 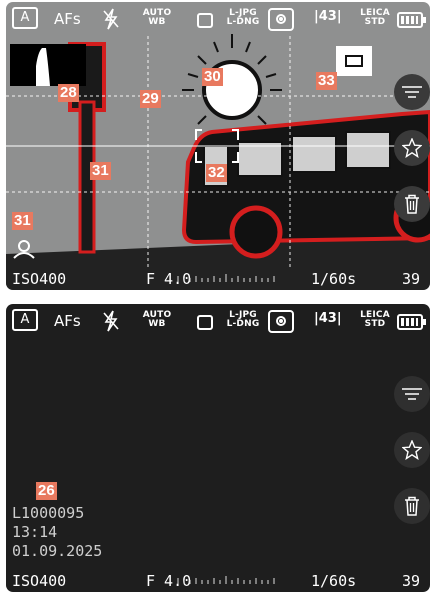 What do you see at coordinates (354, 61) in the screenshot?
I see `focus-aid-inner` at bounding box center [354, 61].